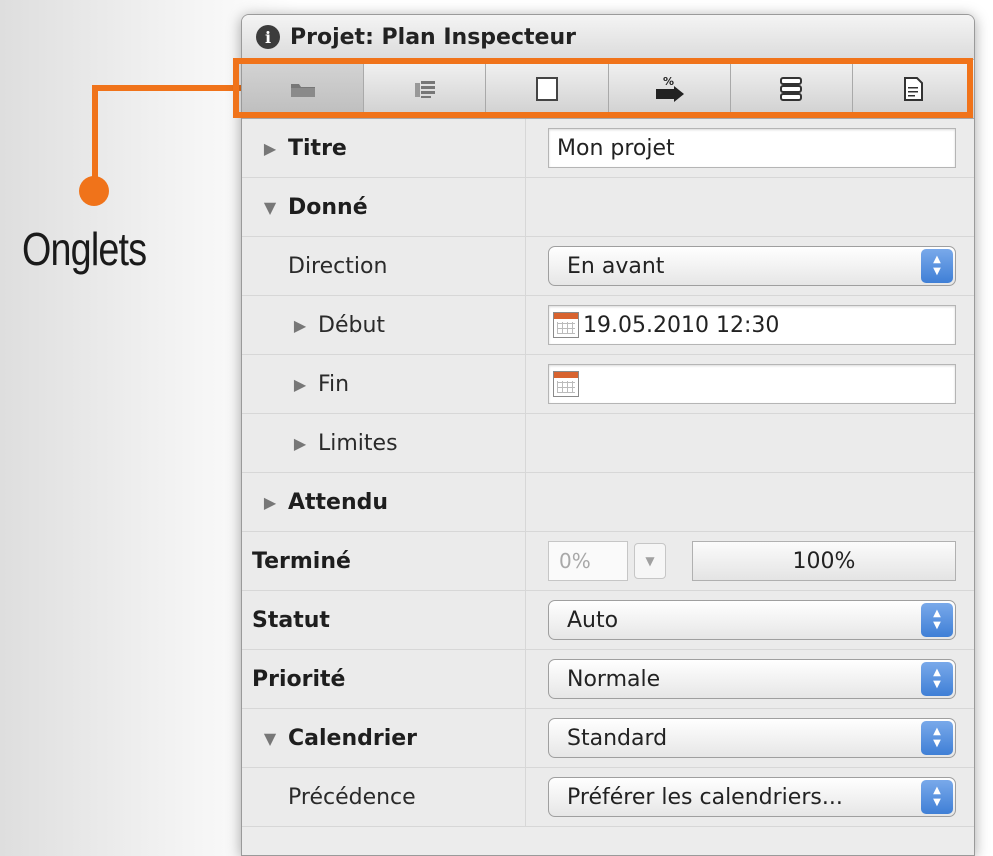 The width and height of the screenshot is (993, 856). Describe the element at coordinates (352, 325) in the screenshot. I see `label-text: Début` at that location.